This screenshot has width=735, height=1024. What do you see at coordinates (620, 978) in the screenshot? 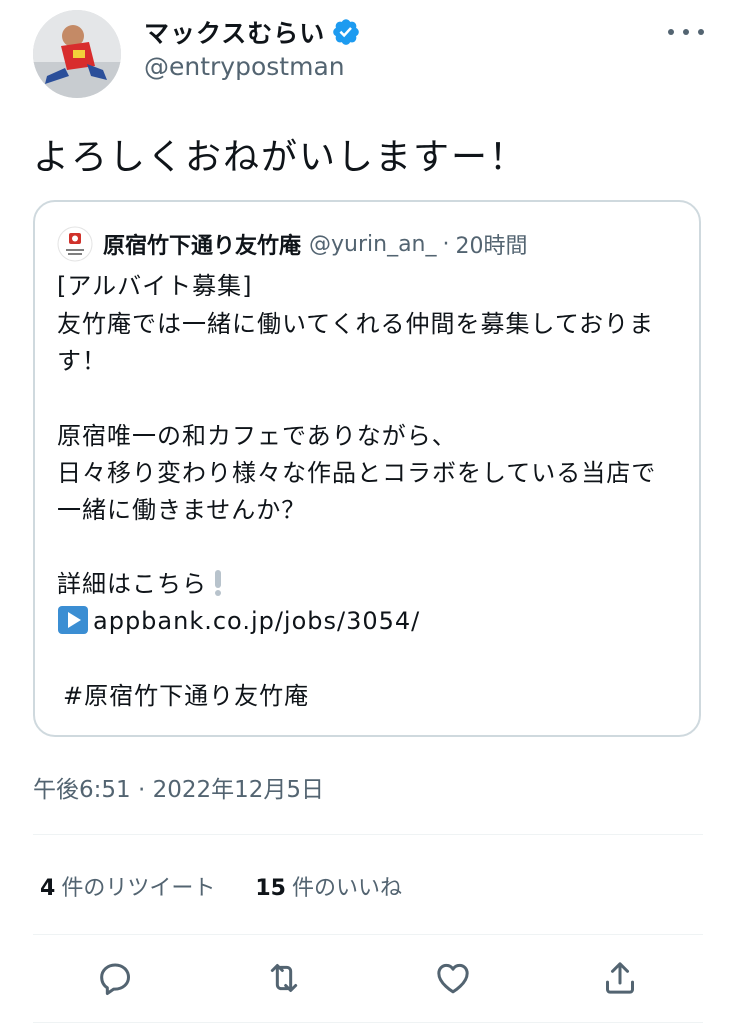
I see `share-icon` at bounding box center [620, 978].